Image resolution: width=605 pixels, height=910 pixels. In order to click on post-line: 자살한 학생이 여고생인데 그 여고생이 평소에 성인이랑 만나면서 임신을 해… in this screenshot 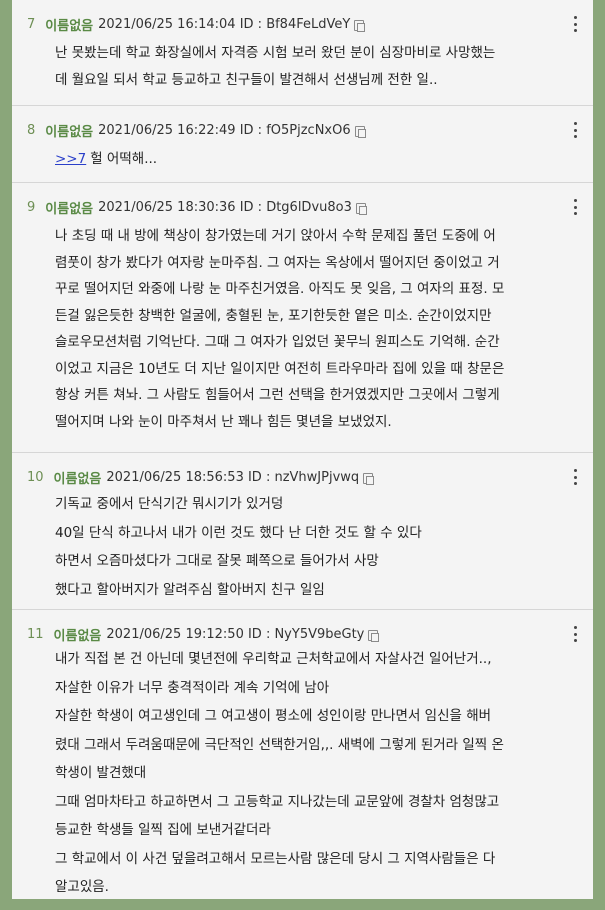, I will do `click(273, 716)`.